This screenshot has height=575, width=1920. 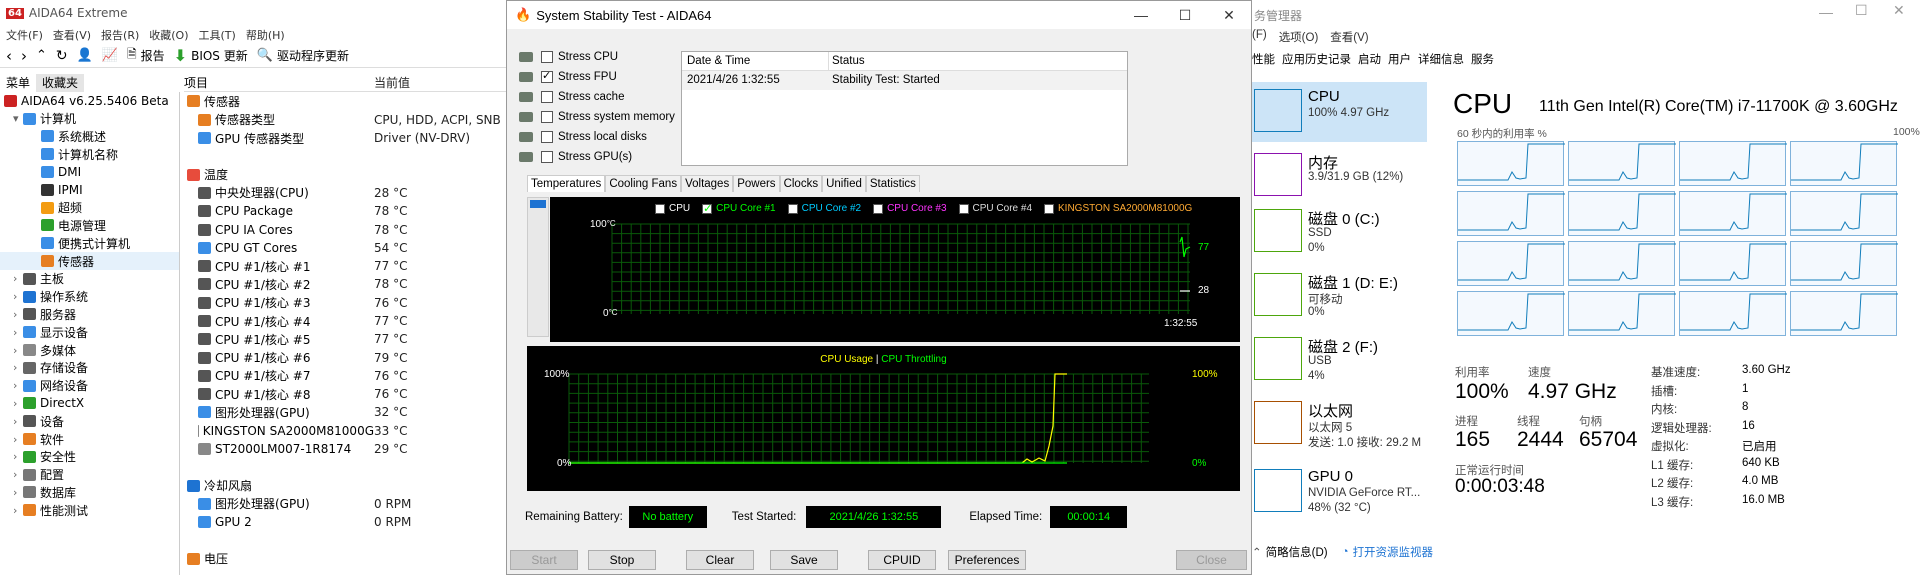 What do you see at coordinates (89, 297) in the screenshot?
I see `tree-item: › 操作系统` at bounding box center [89, 297].